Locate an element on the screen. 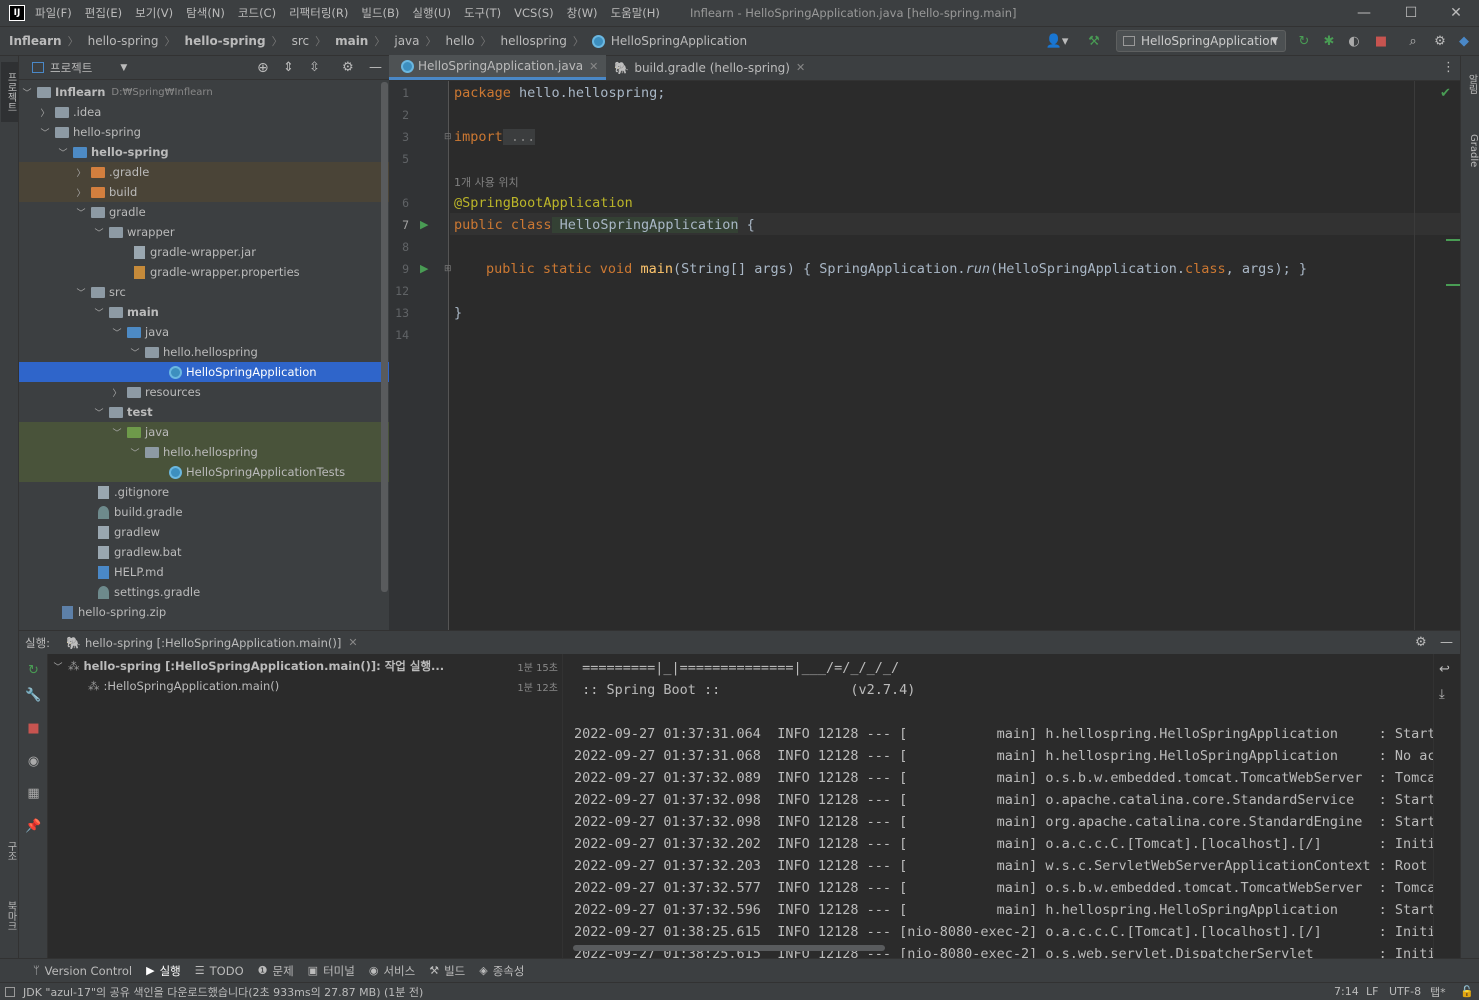  tree-item: 〉 build is located at coordinates (204, 192).